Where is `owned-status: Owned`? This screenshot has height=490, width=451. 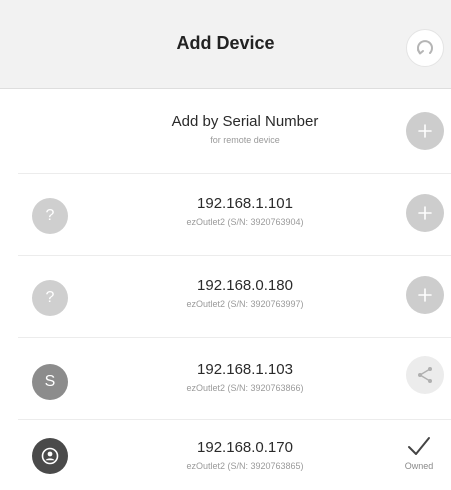
owned-status: Owned is located at coordinates (419, 452).